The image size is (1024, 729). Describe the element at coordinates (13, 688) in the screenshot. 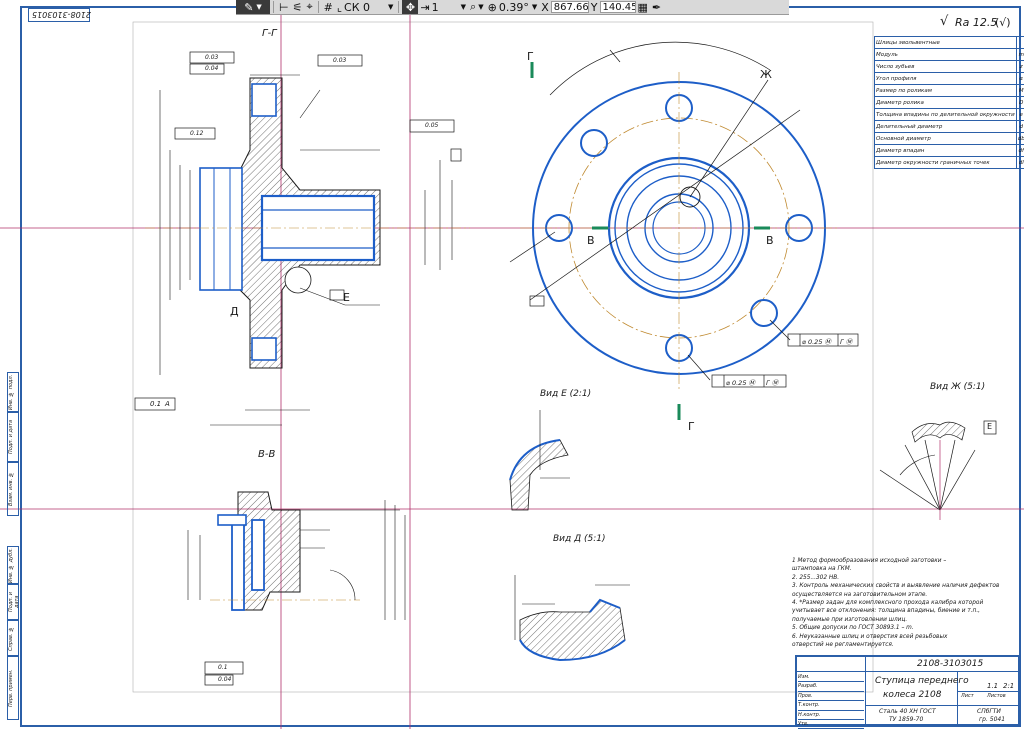

I see `side-label-perv-prim: Перв. примен.` at that location.